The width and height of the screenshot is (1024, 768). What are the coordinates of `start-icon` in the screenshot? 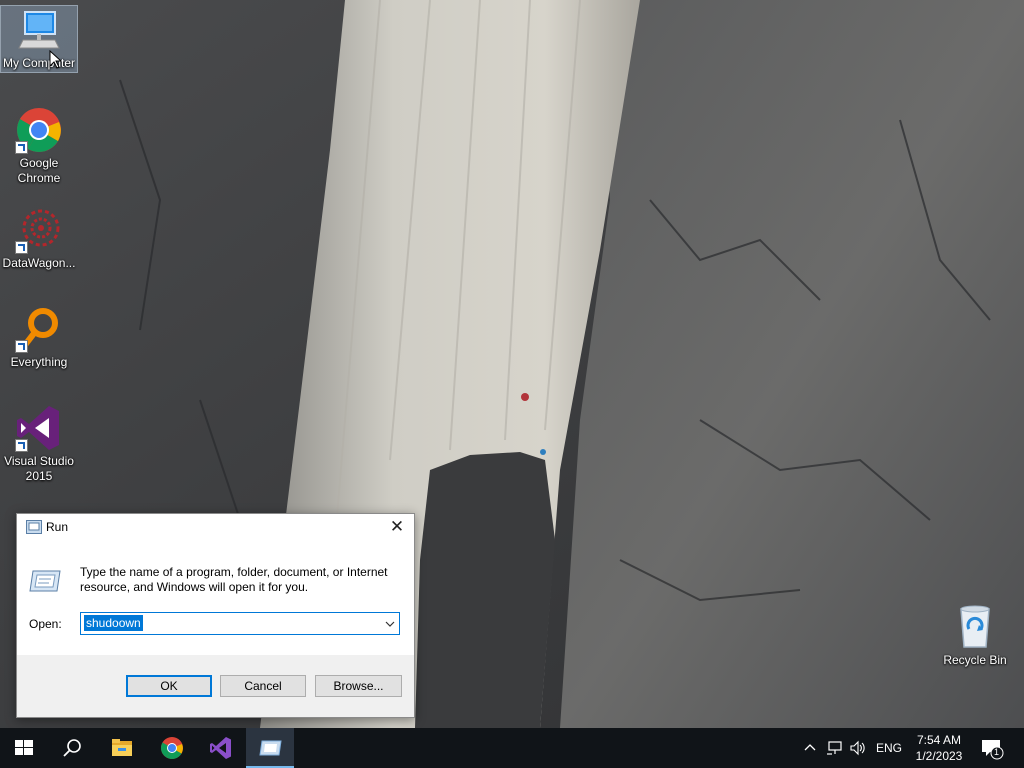 It's located at (24, 747).